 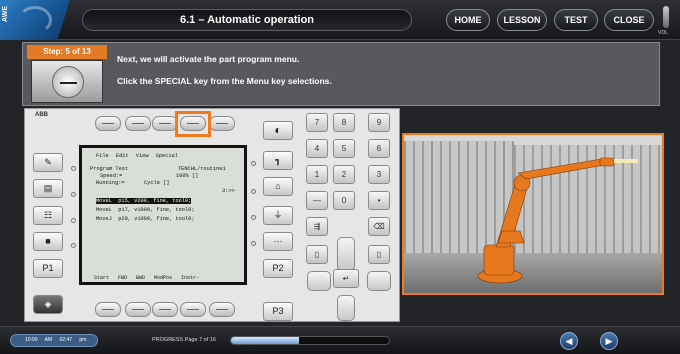 What do you see at coordinates (522, 20) in the screenshot?
I see `lesson-button: LESSON` at bounding box center [522, 20].